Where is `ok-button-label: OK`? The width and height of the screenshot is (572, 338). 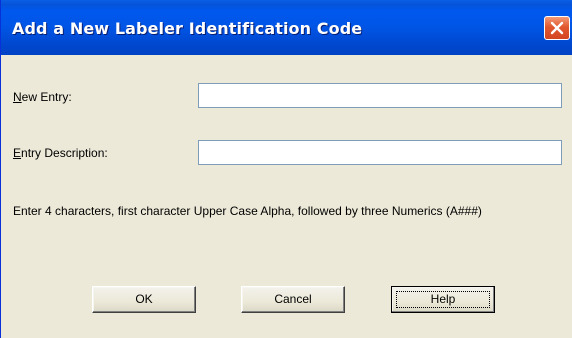
ok-button-label: OK is located at coordinates (144, 299).